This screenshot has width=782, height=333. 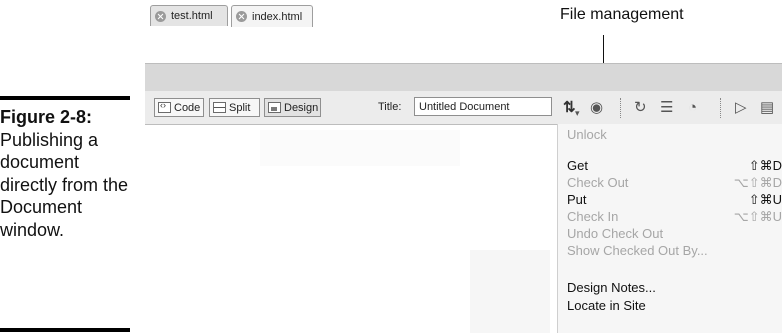 I want to click on menu-item-unlock: Unlock, so click(x=587, y=134).